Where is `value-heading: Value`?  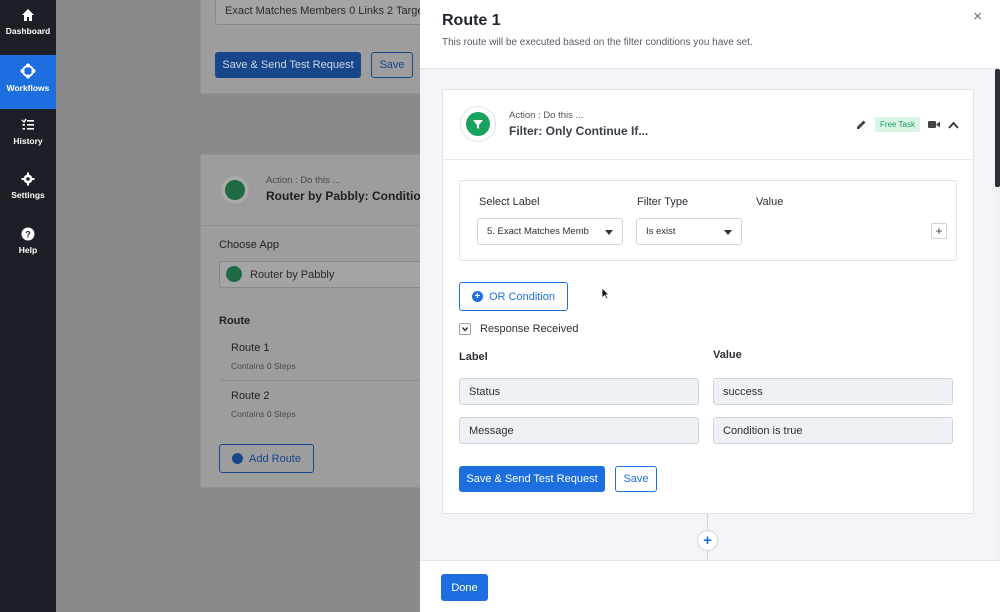
value-heading: Value is located at coordinates (770, 202).